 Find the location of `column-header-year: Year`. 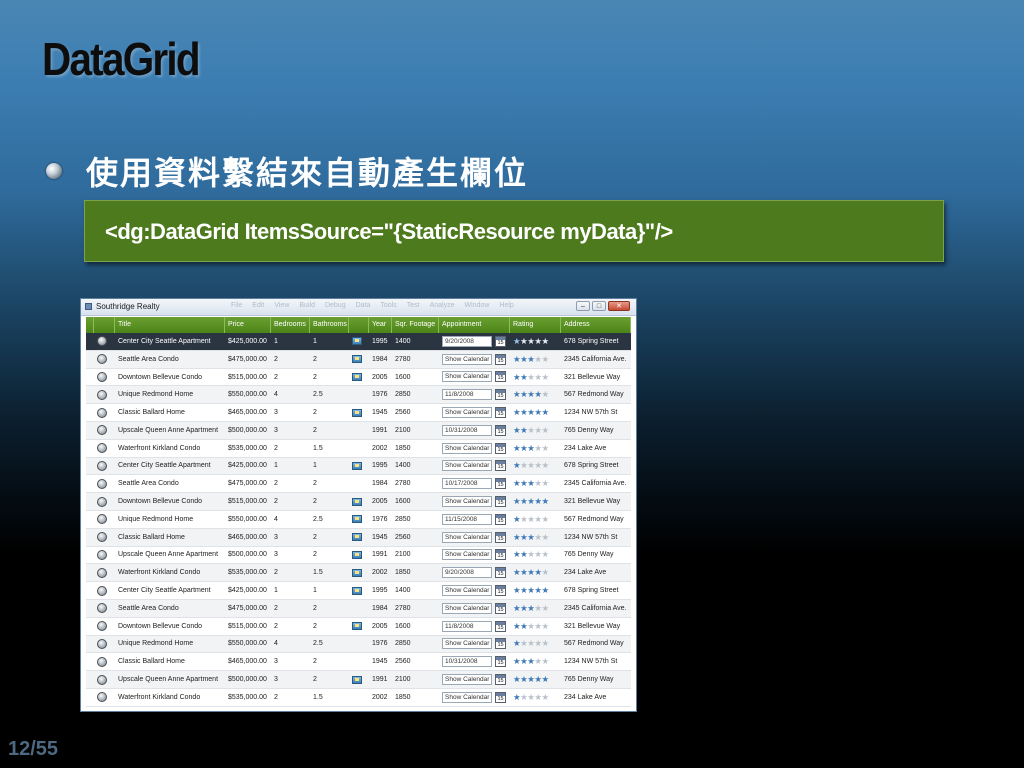

column-header-year: Year is located at coordinates (380, 325).